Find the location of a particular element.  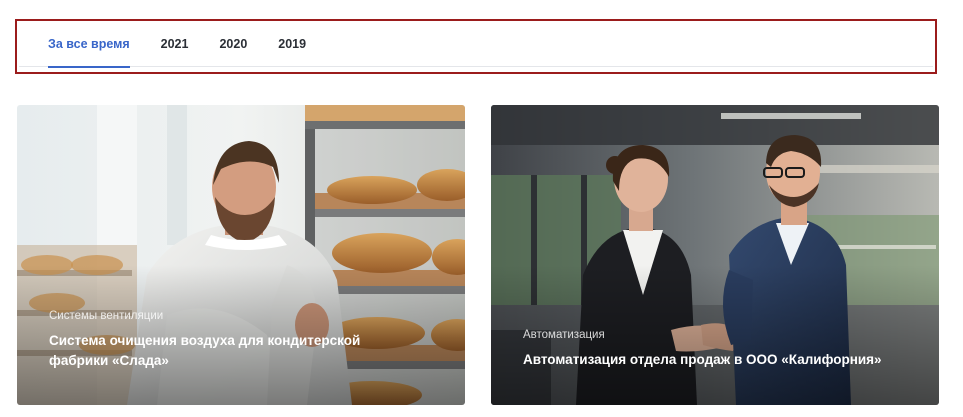

card-category: Системы вентиляции is located at coordinates (245, 316).